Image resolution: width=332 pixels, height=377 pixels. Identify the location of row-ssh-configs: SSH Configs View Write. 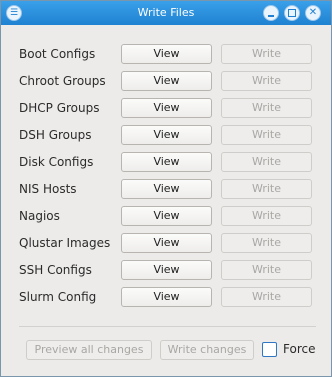
(169, 270).